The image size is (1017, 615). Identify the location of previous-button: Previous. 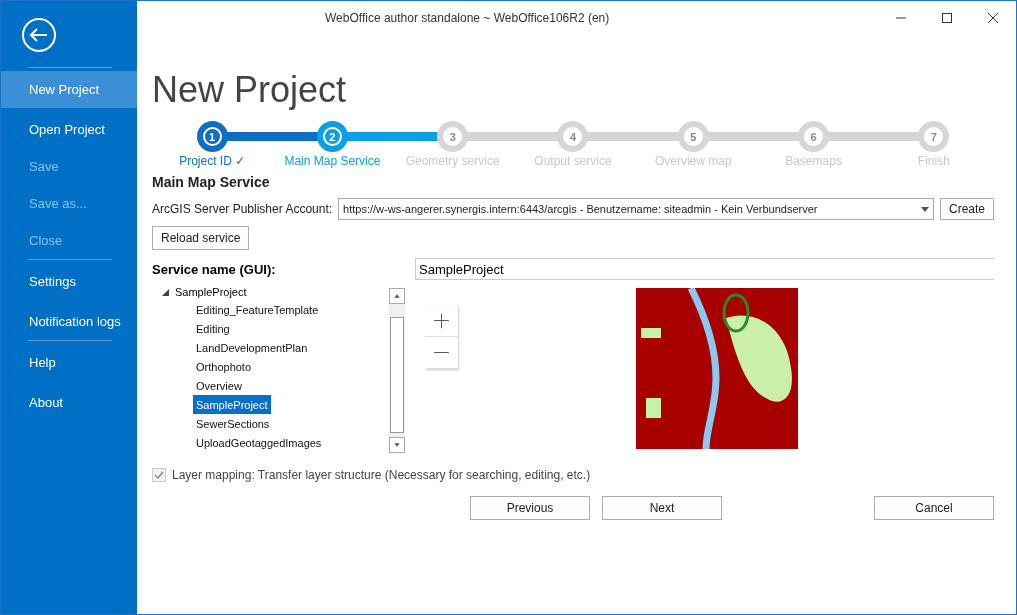
(530, 508).